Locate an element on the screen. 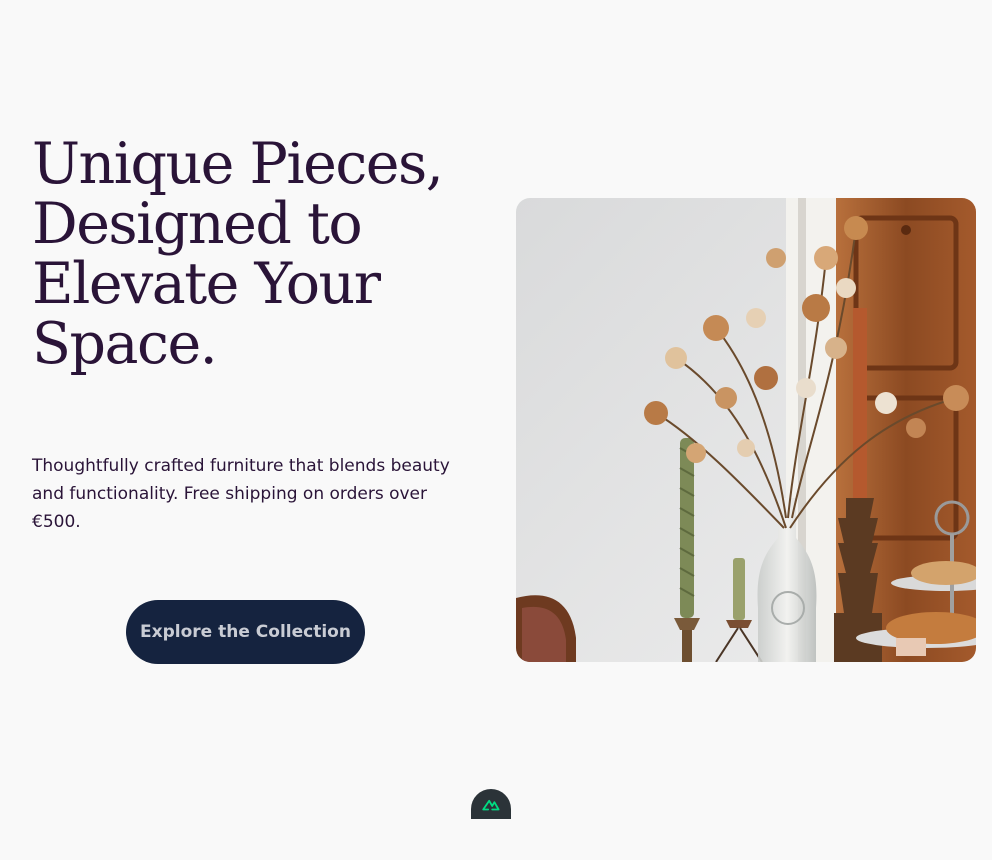 This screenshot has height=860, width=992. nuxt-devtools-toggle is located at coordinates (491, 804).